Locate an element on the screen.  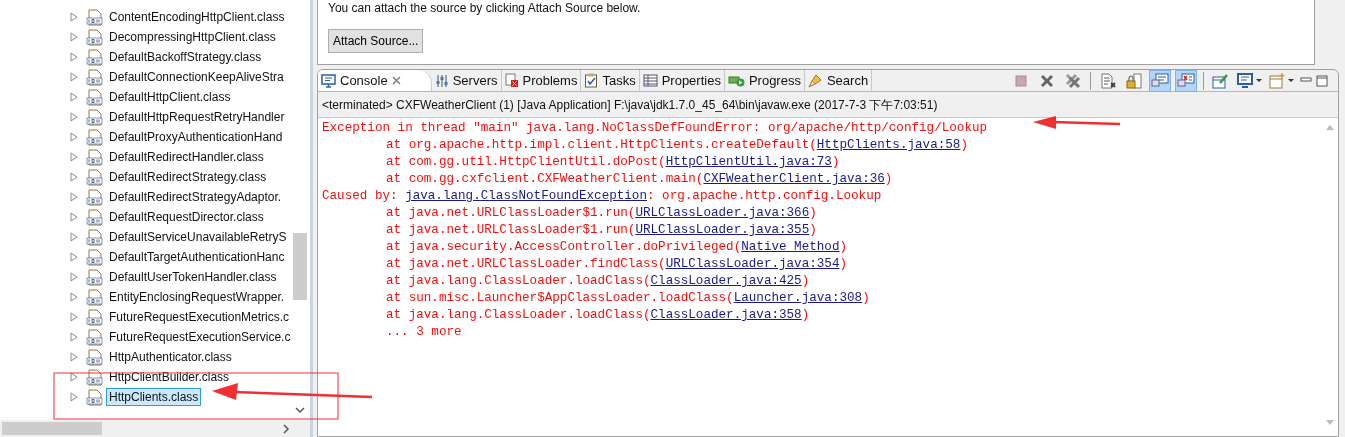
console-line: at com.gg.cxfclient.CXFWeatherClient.main(CXFWeatherClient.java:36) is located at coordinates (639, 179).